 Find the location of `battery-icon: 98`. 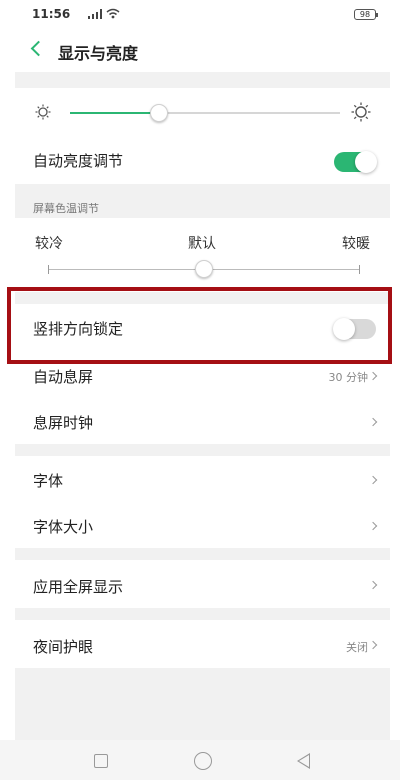

battery-icon: 98 is located at coordinates (366, 14).